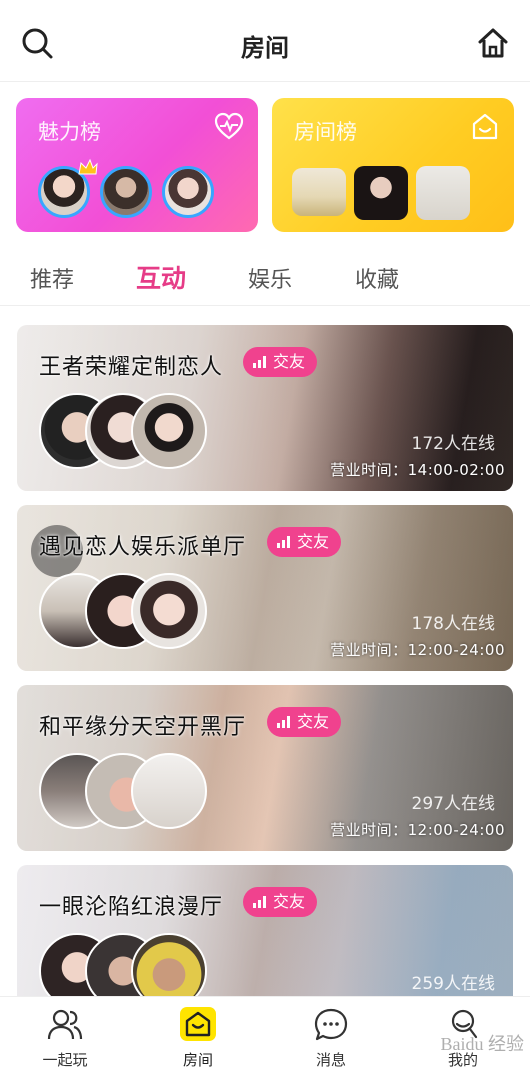 This screenshot has width=530, height=1078. I want to click on room-card: 和平缘分天空开黑厅 交友 297人在线 营业时间：12:00-24:00, so click(265, 768).